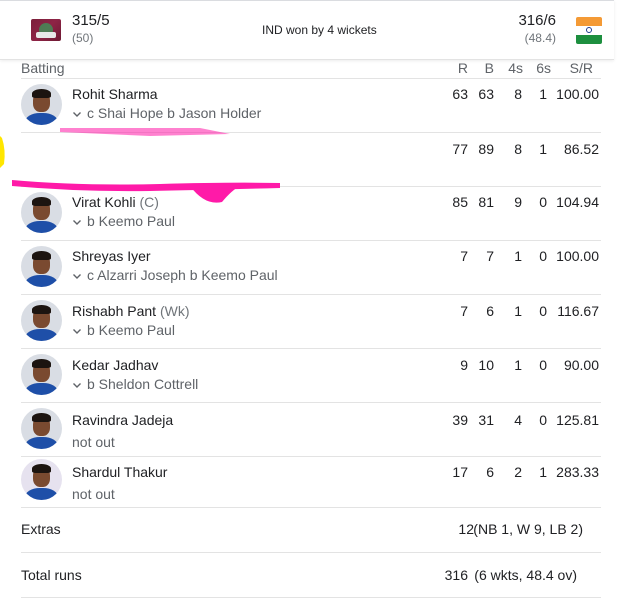 The image size is (620, 608). Describe the element at coordinates (462, 68) in the screenshot. I see `runs-column-header: R` at that location.